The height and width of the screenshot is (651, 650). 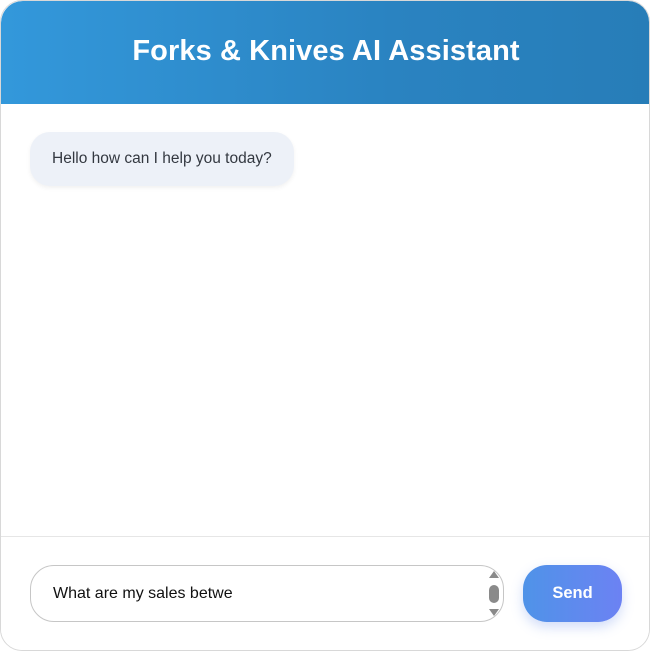 What do you see at coordinates (494, 612) in the screenshot?
I see `scroll-down-arrow-icon` at bounding box center [494, 612].